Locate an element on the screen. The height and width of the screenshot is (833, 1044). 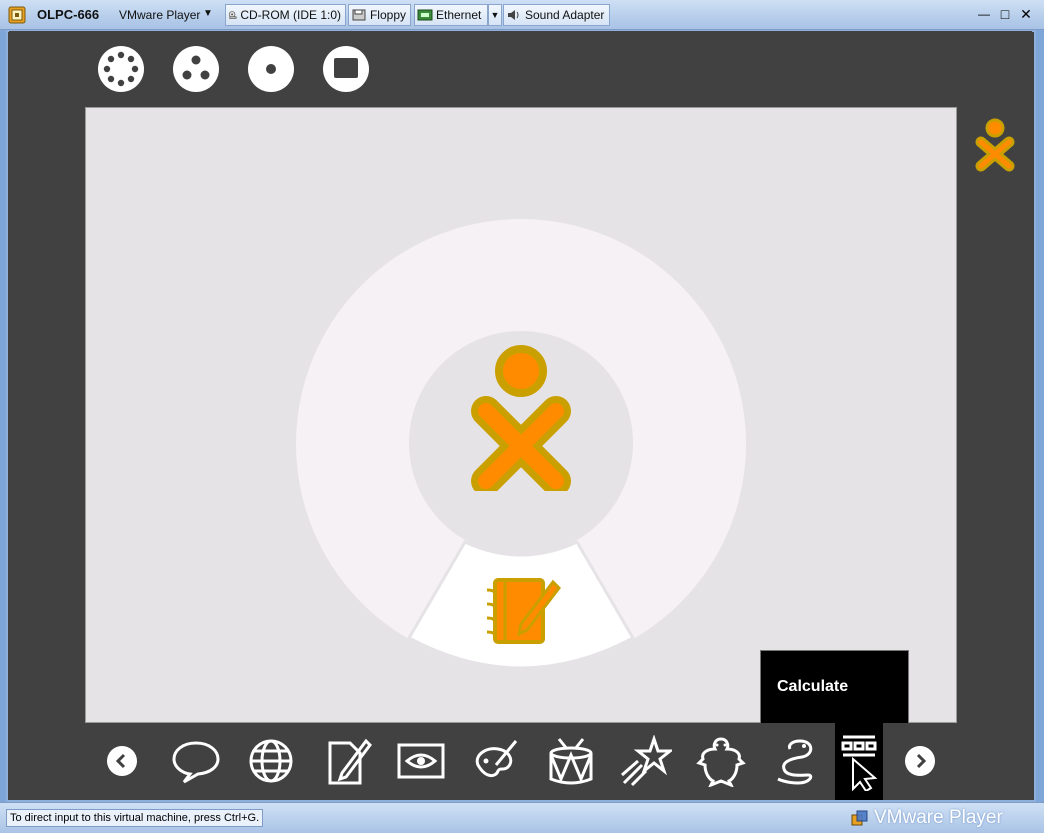
record-icon is located at coordinates (421, 761).